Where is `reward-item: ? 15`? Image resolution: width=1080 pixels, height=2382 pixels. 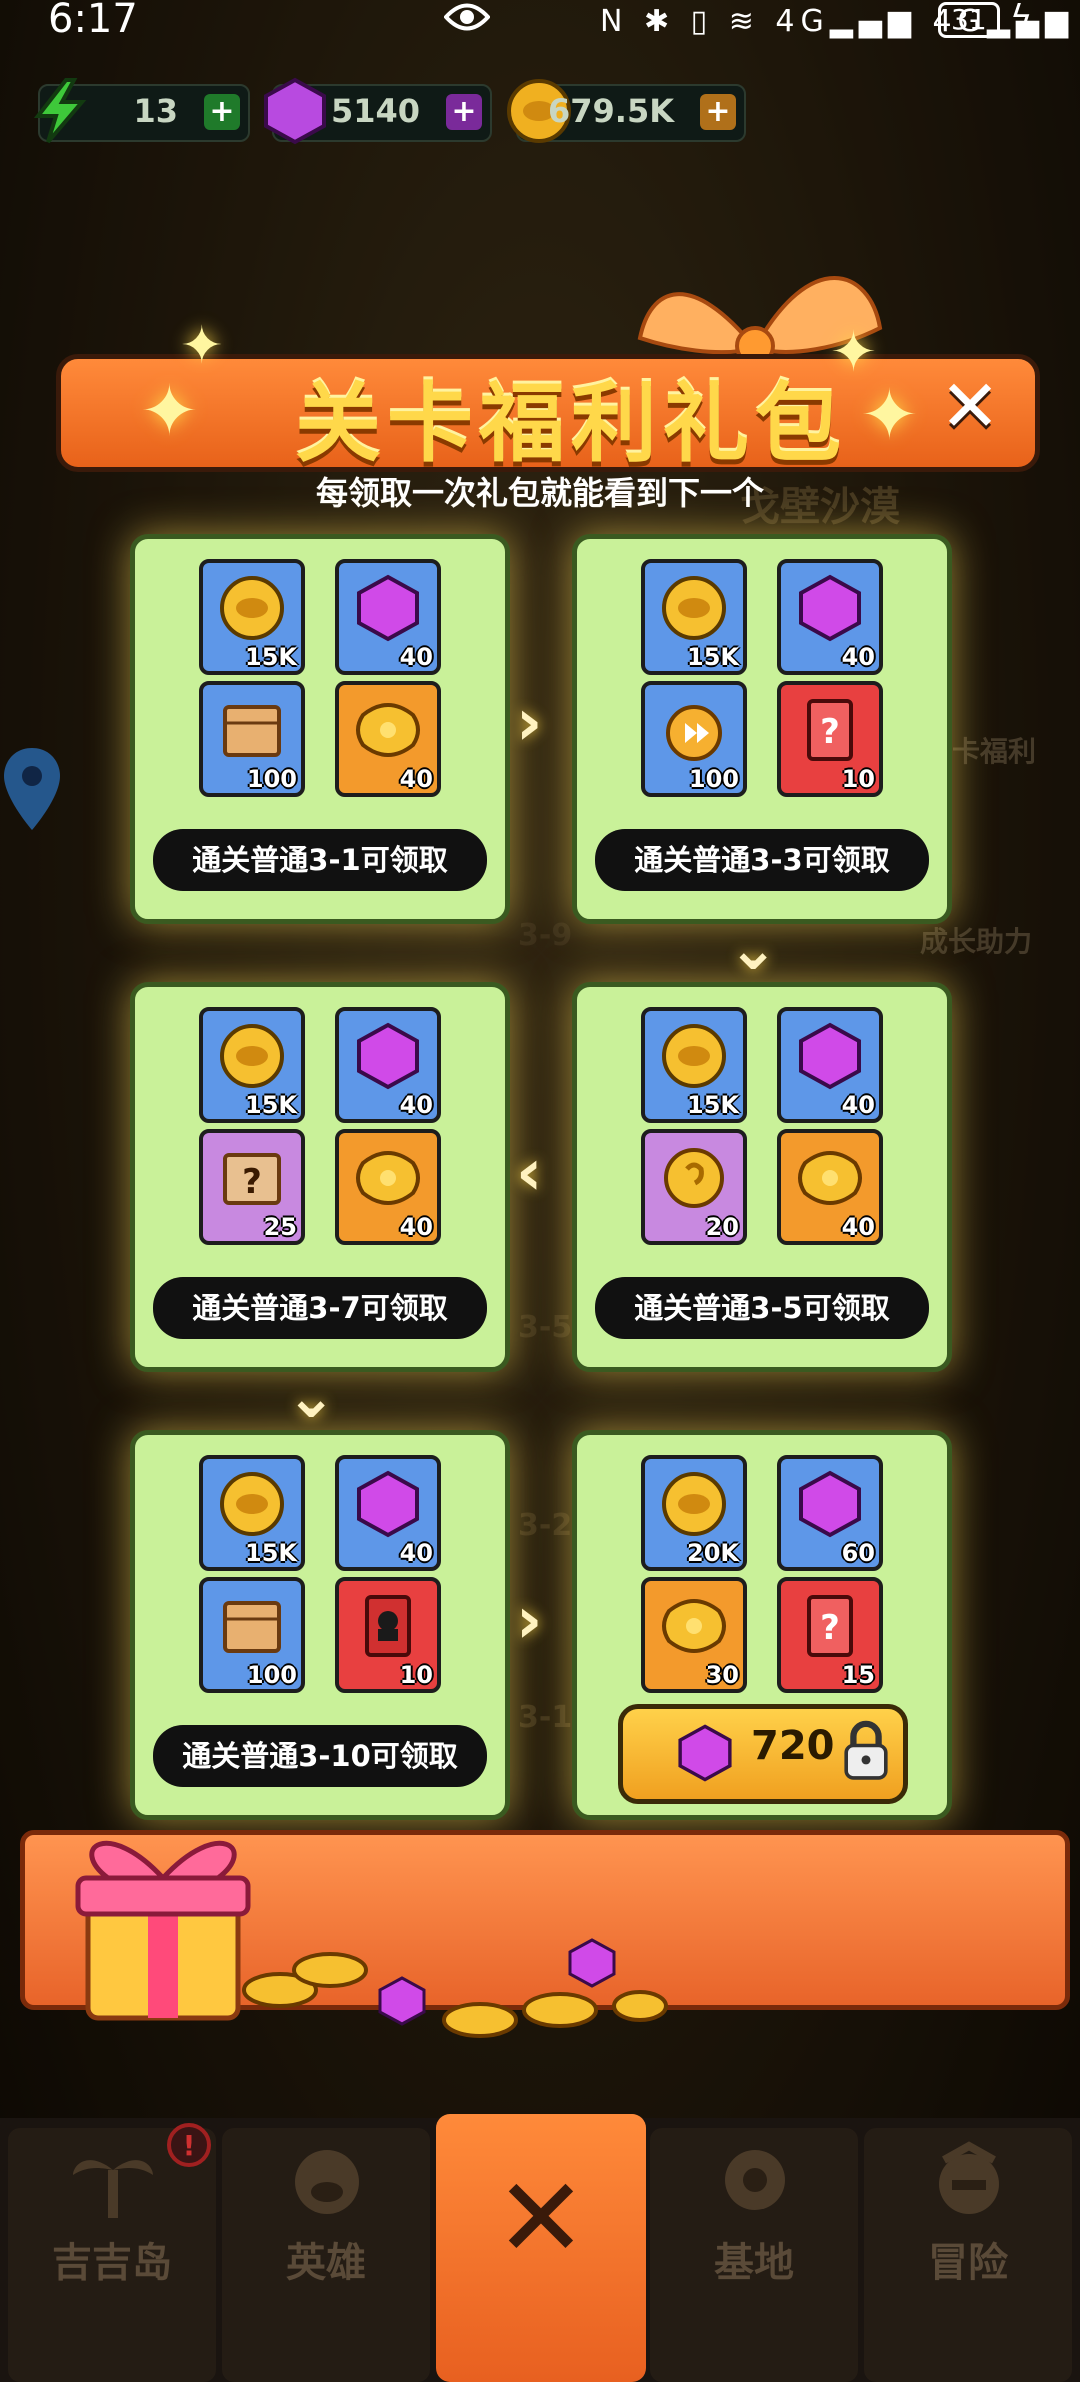
reward-item: ? 15 is located at coordinates (830, 1635).